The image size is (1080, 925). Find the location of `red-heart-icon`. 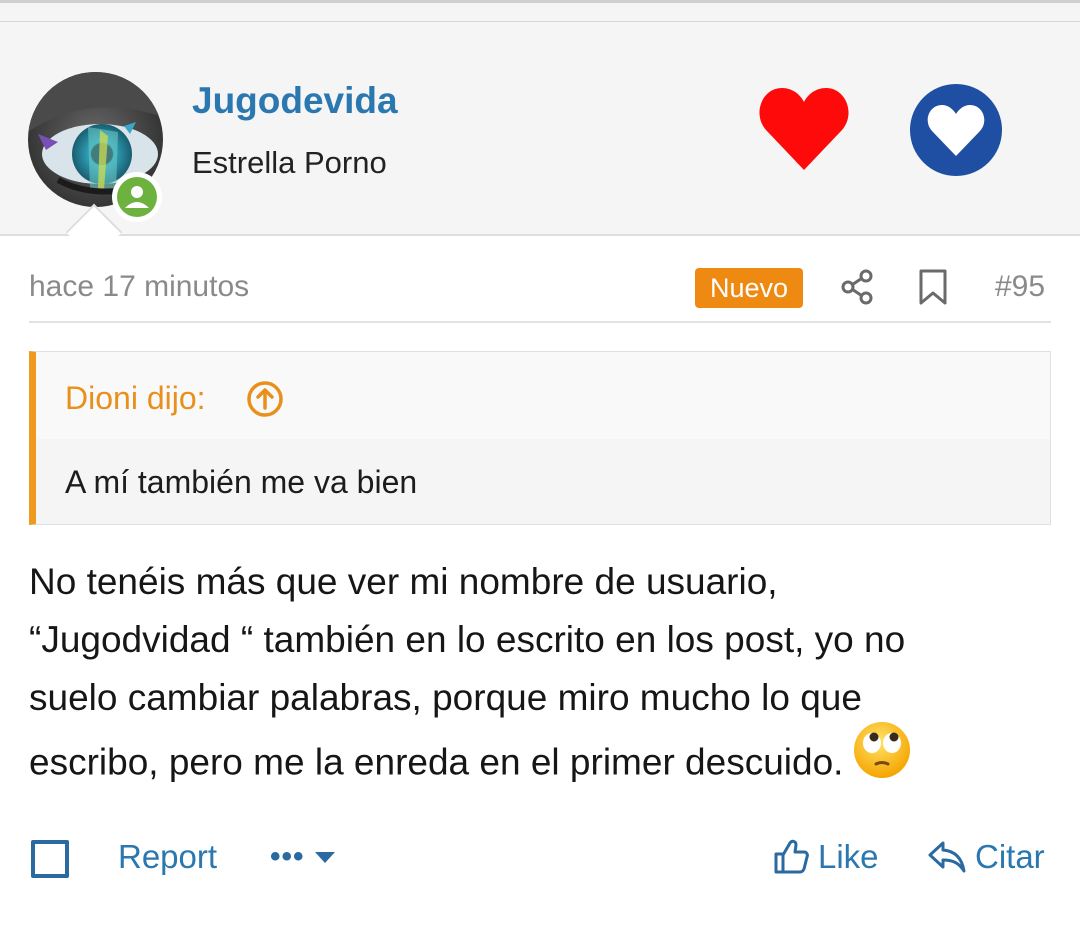

red-heart-icon is located at coordinates (804, 131).